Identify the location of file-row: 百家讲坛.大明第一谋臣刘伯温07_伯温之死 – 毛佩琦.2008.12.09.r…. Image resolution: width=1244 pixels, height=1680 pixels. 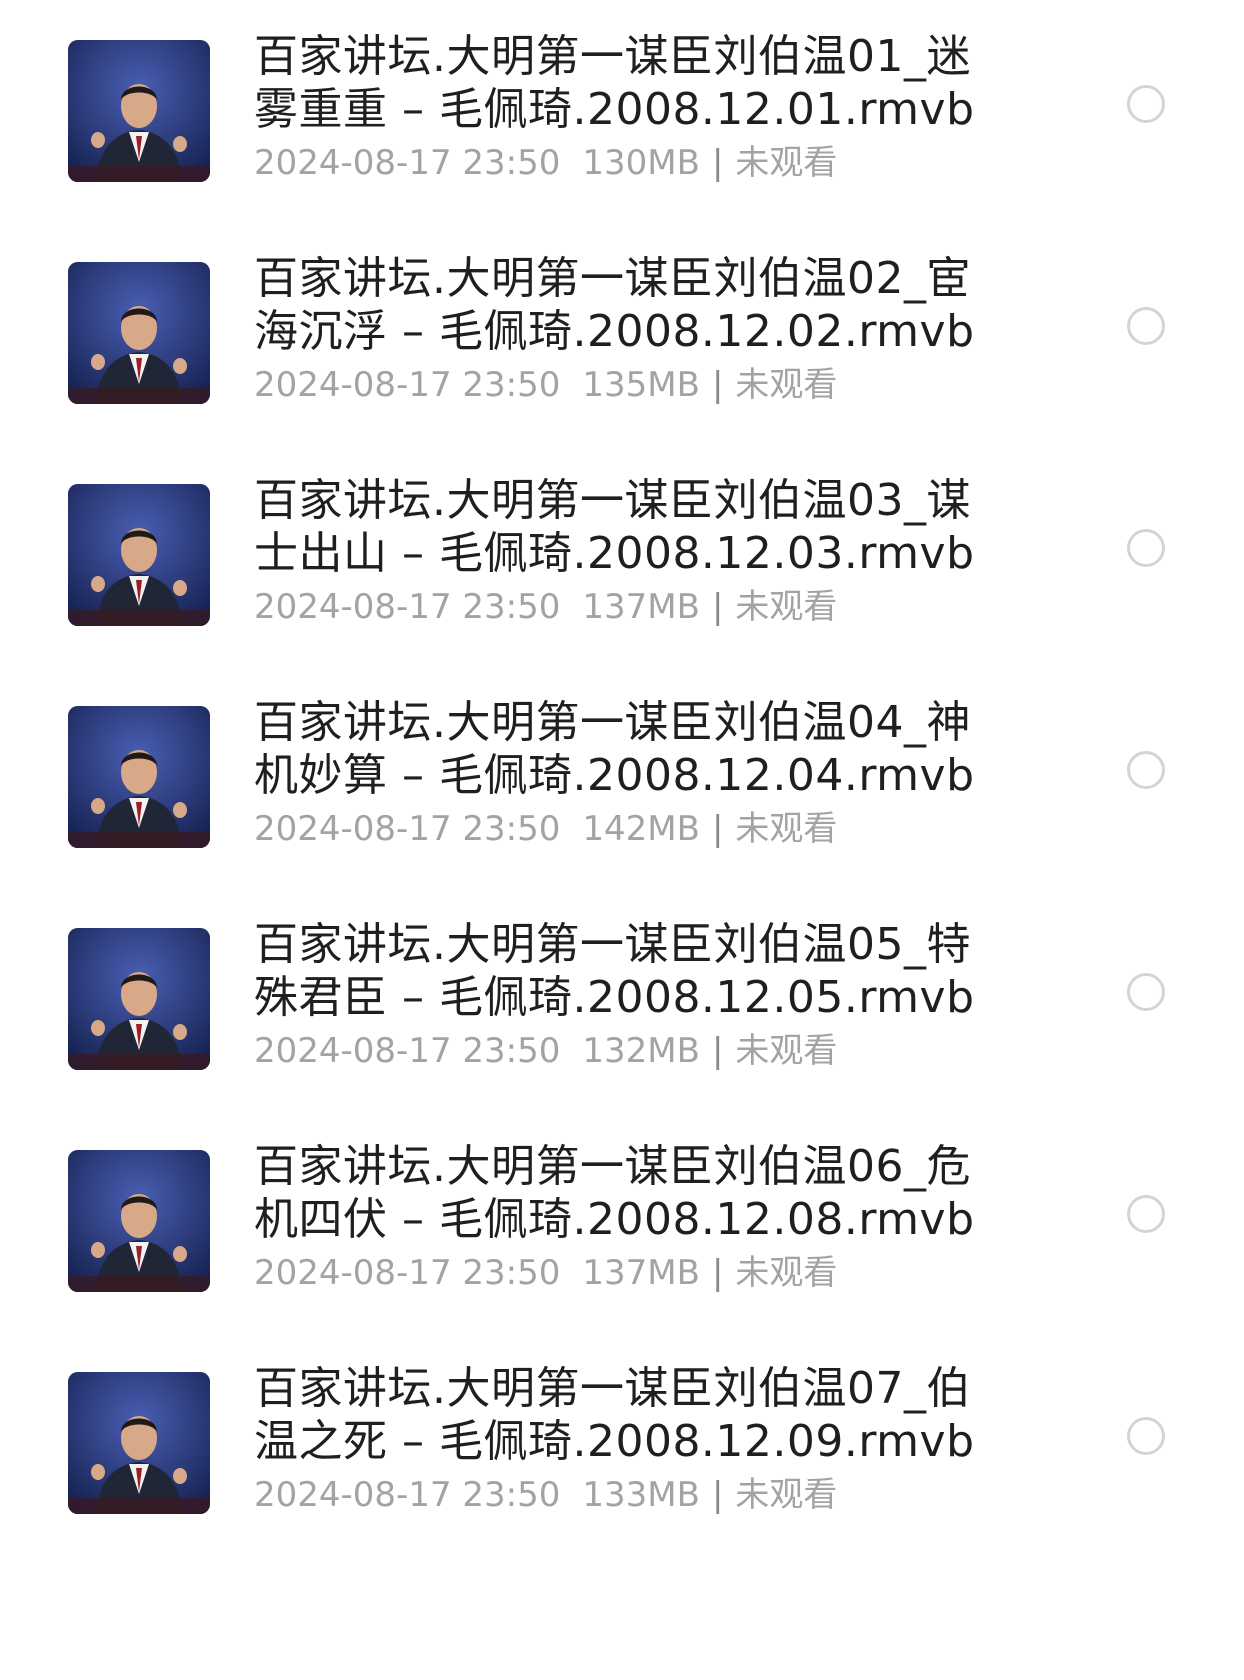
(622, 1462).